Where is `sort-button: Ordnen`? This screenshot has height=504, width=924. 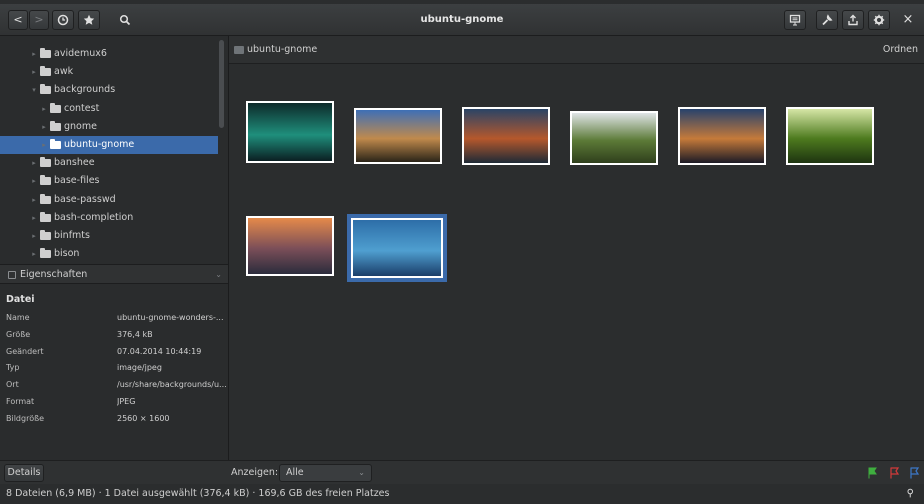
sort-button: Ordnen is located at coordinates (900, 50).